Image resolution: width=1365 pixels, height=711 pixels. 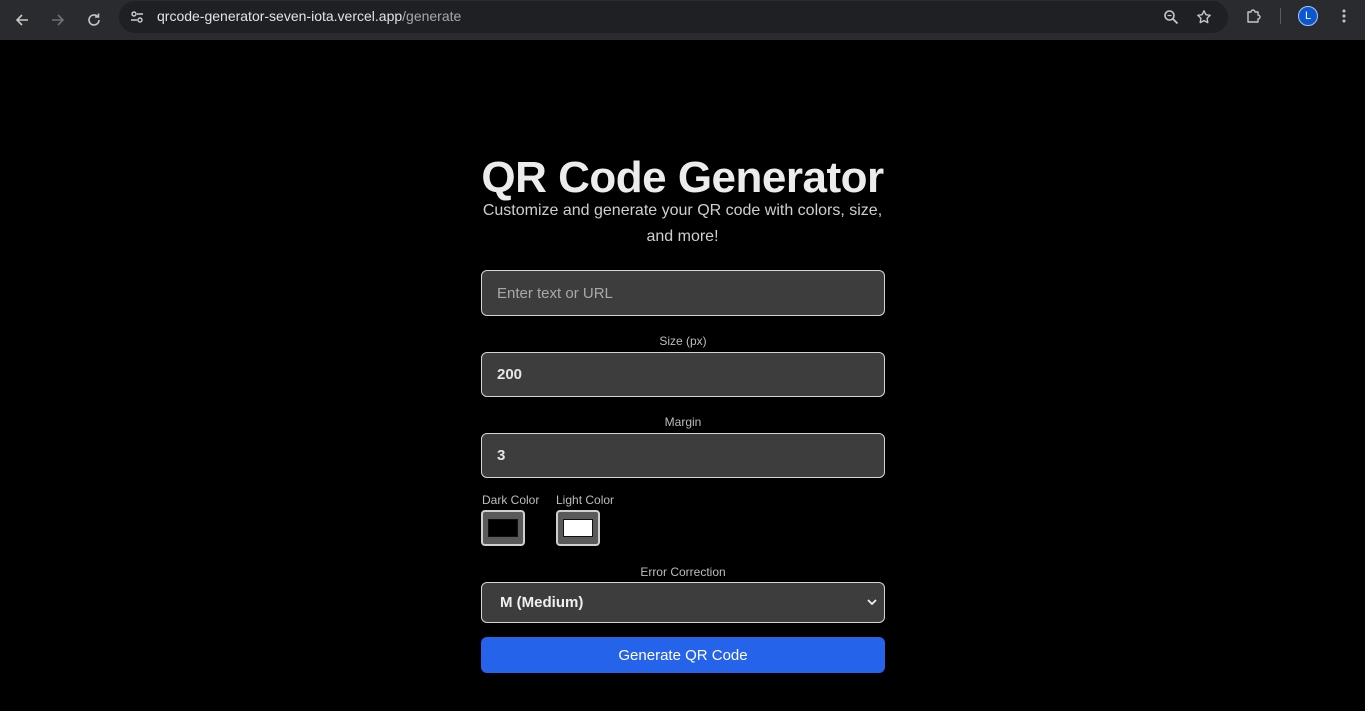 I want to click on site-info-button, so click(x=137, y=17).